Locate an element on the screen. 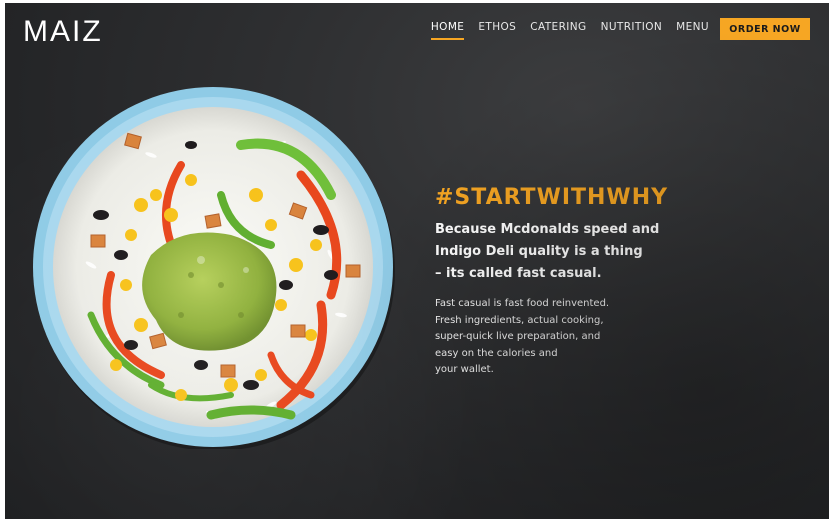 The height and width of the screenshot is (524, 835). nav-item-nutrition: NUTRITION is located at coordinates (632, 30).